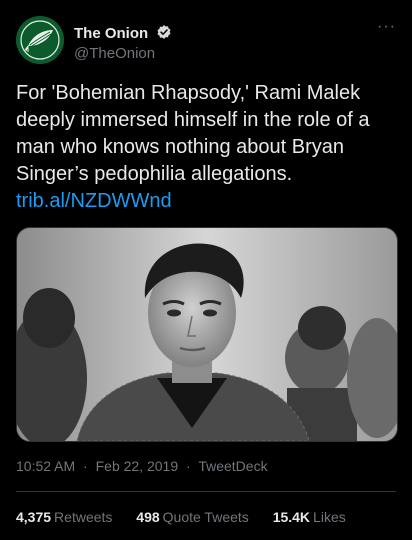 Image resolution: width=412 pixels, height=540 pixels. I want to click on avatar, so click(40, 40).